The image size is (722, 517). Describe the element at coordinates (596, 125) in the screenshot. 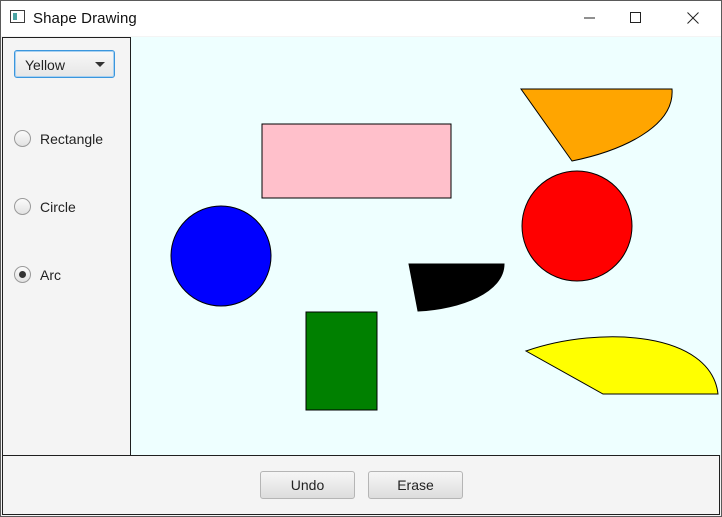

I see `shape-orange-arc` at that location.